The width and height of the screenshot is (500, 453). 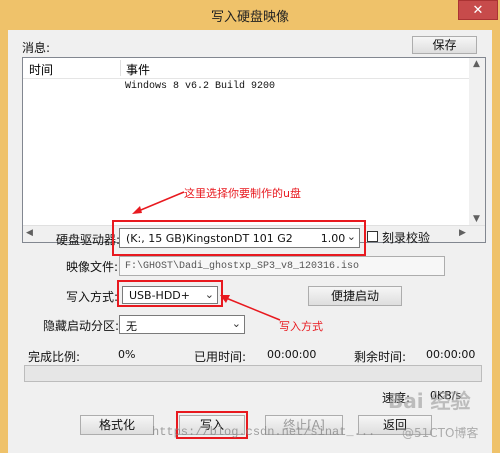 I want to click on column-header-time: 时间, so click(x=41, y=69).